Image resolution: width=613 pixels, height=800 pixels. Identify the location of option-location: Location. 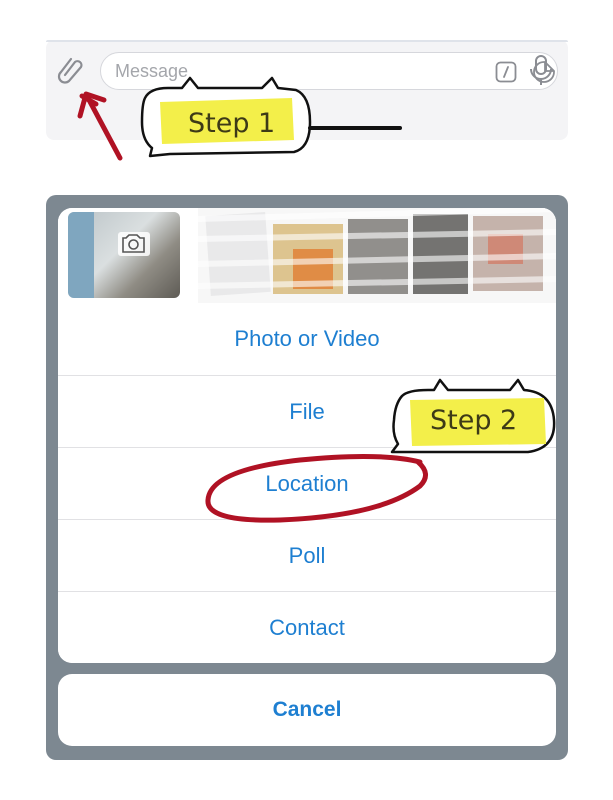
(307, 483).